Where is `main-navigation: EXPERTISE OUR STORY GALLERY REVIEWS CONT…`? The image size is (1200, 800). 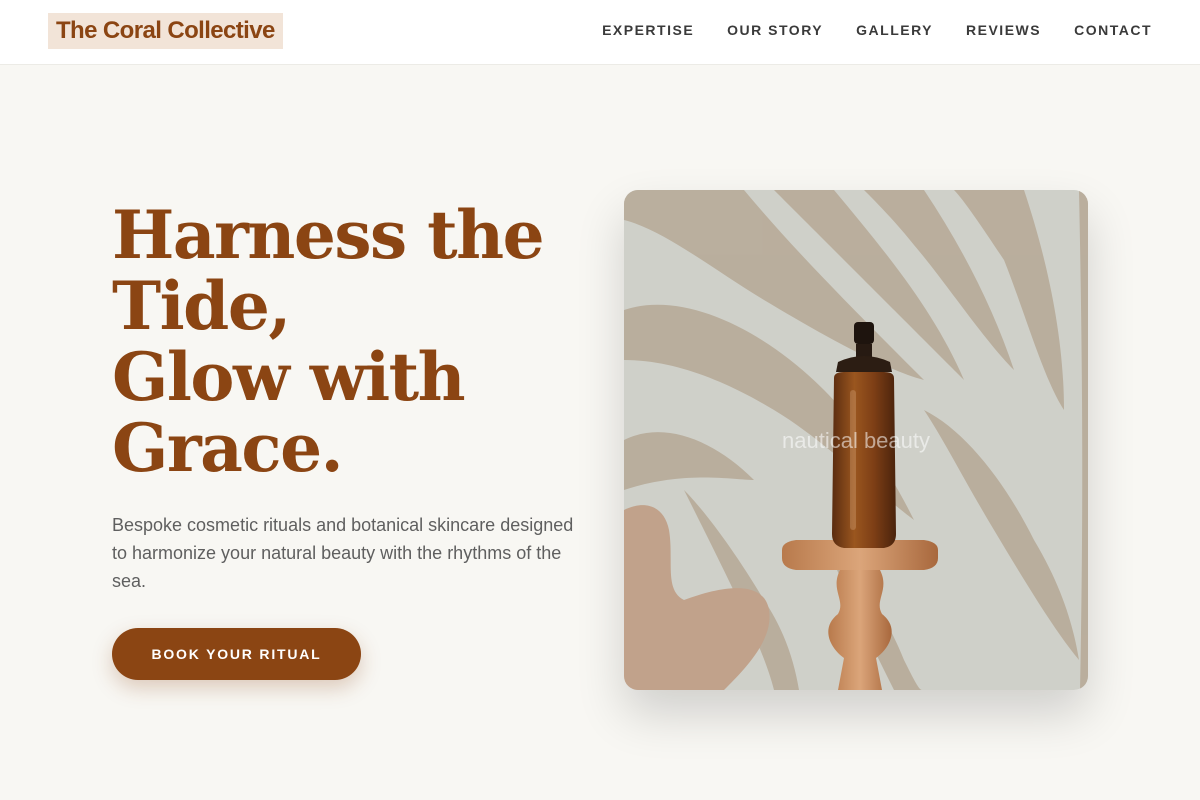
main-navigation: EXPERTISE OUR STORY GALLERY REVIEWS CONT… is located at coordinates (877, 30).